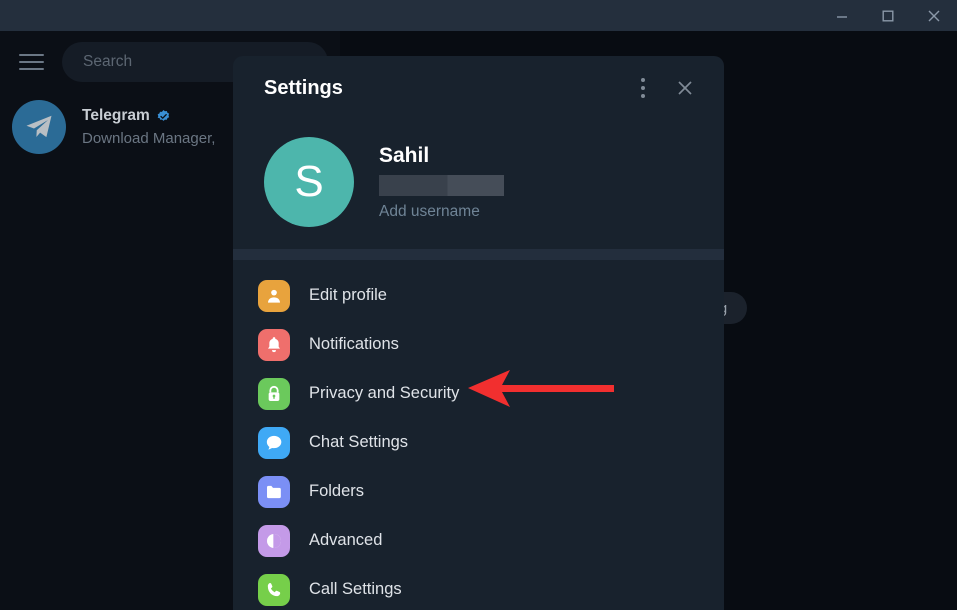 This screenshot has width=957, height=610. I want to click on hamburger-menu-icon, so click(31, 62).